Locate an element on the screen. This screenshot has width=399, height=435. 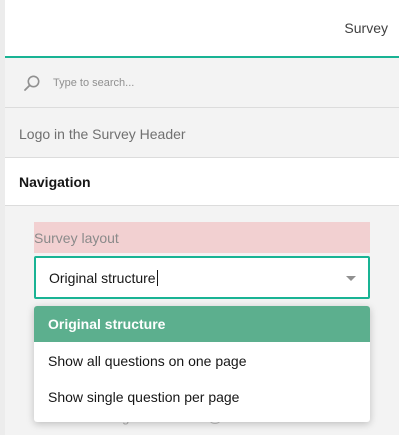
survey-layout-label-row: Survey layout is located at coordinates (202, 237).